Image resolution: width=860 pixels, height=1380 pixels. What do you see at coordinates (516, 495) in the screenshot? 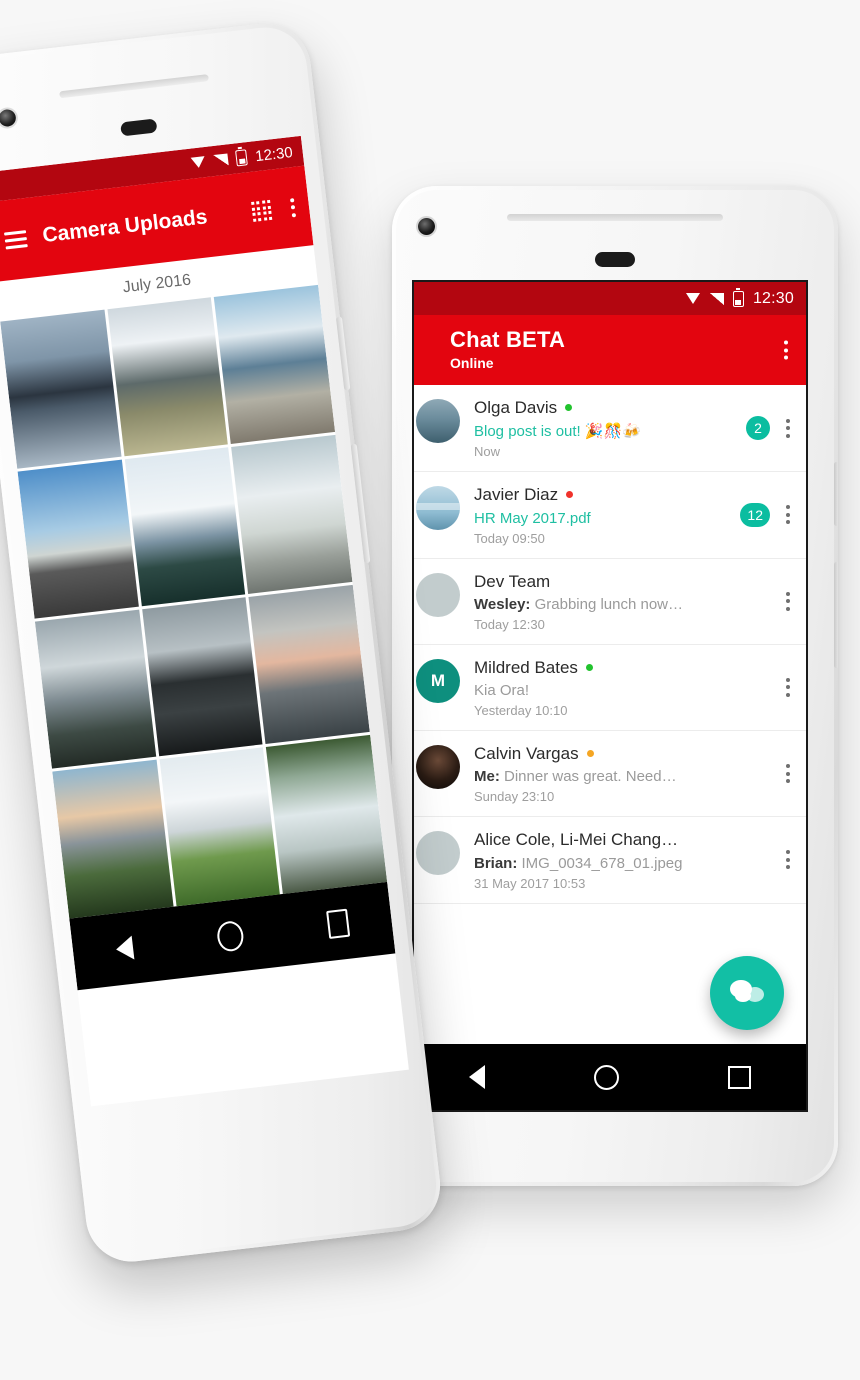
I see `chat-name-text: Javier Diaz` at bounding box center [516, 495].